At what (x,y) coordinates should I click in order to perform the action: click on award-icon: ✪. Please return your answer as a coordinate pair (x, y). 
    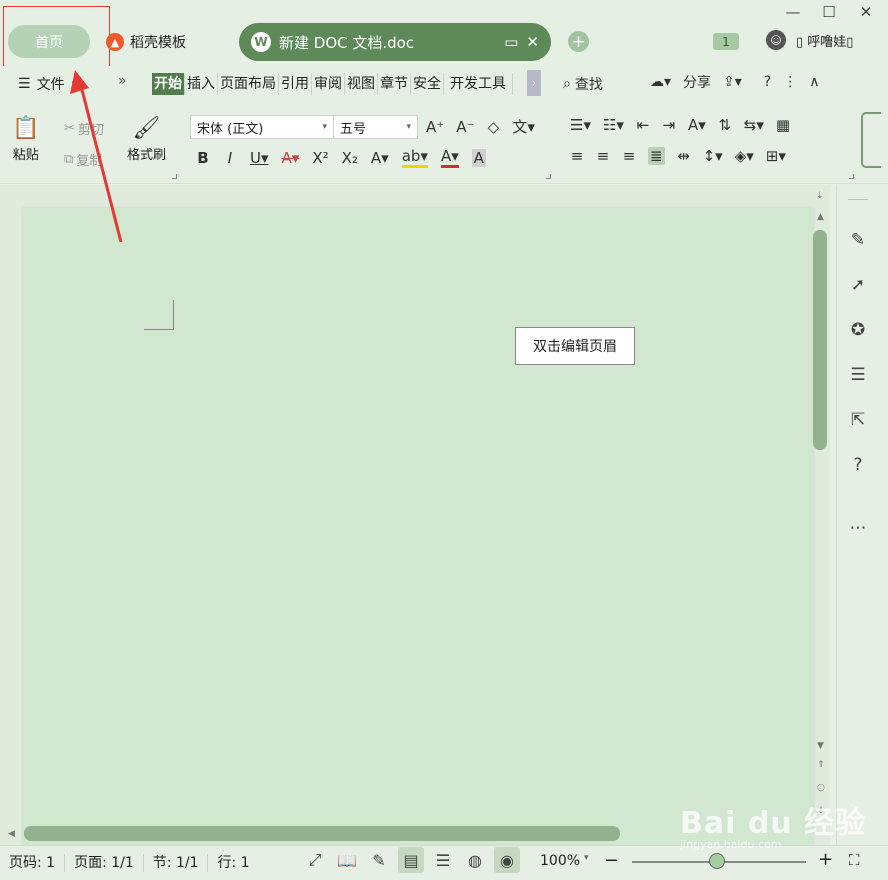
    Looking at the image, I should click on (858, 330).